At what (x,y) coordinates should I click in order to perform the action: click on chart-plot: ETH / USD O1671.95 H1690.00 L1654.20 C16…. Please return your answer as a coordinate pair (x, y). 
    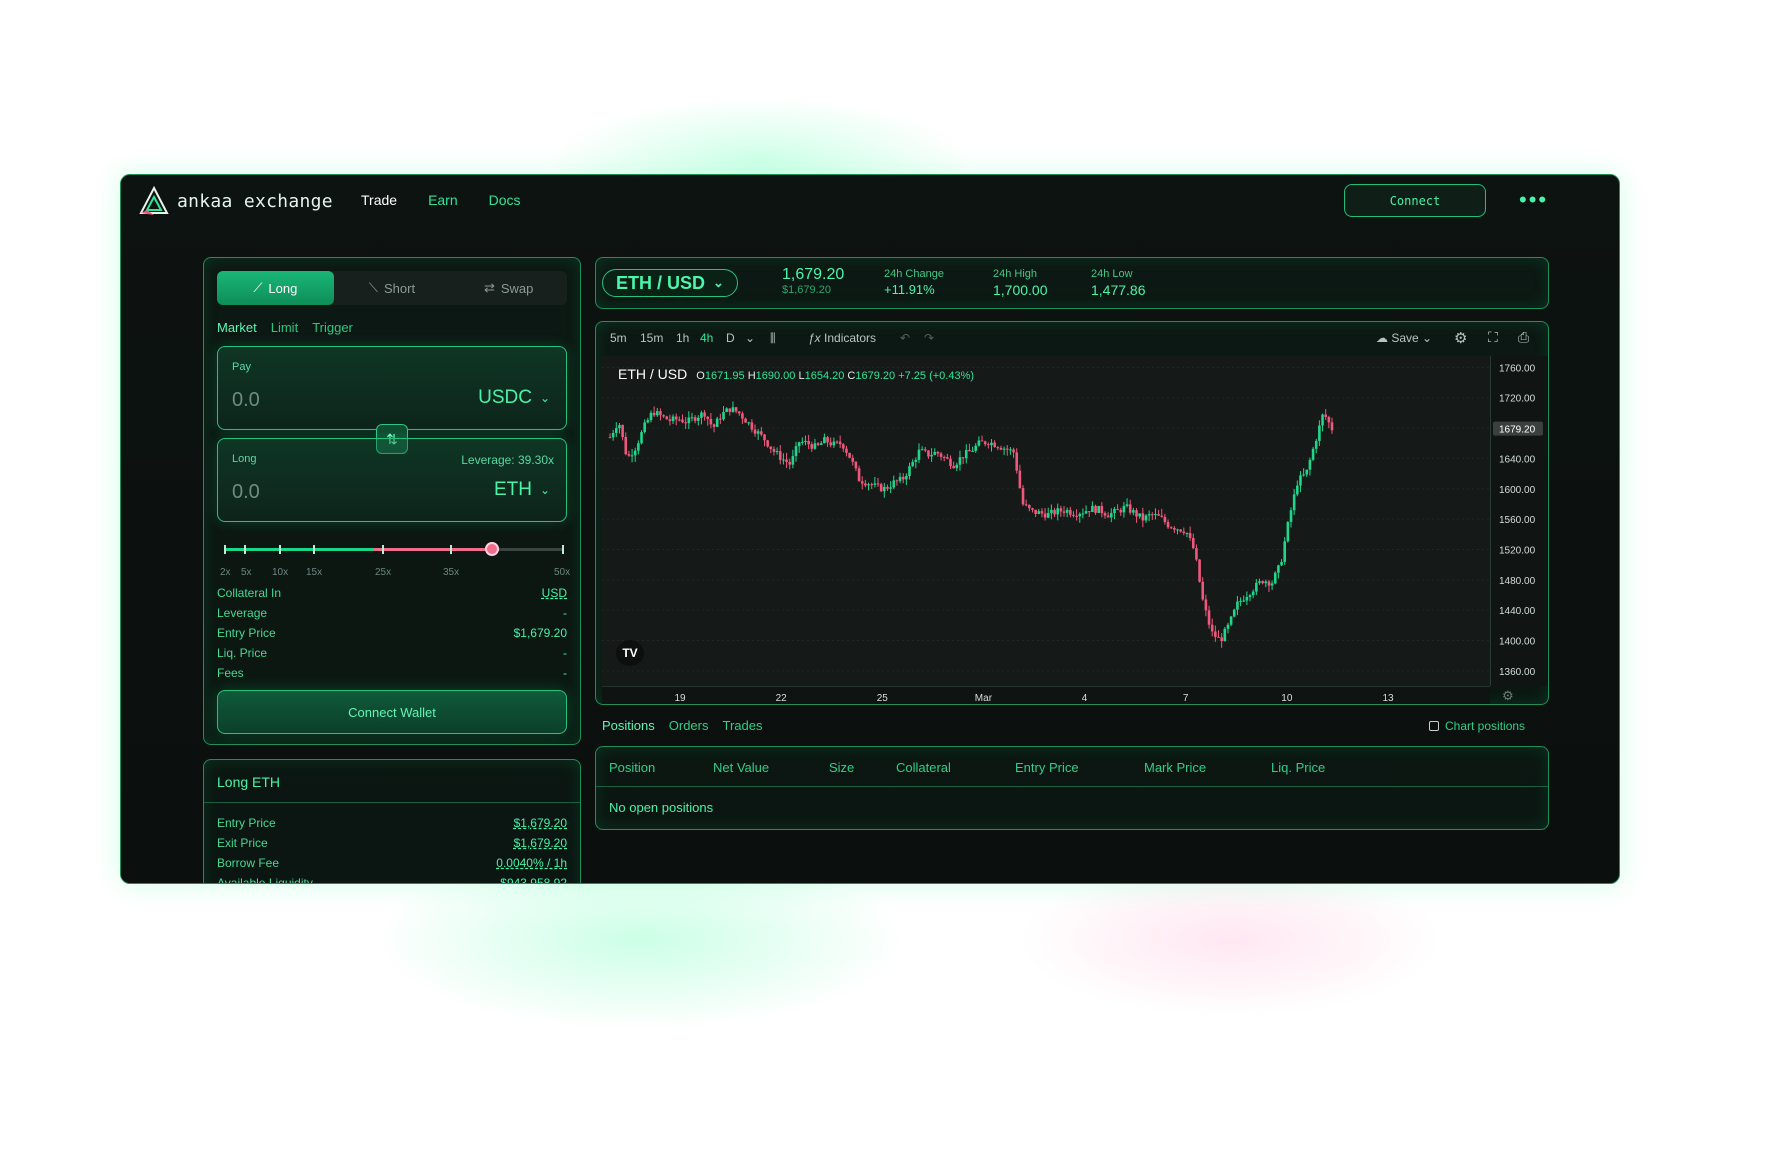
    Looking at the image, I should click on (1046, 521).